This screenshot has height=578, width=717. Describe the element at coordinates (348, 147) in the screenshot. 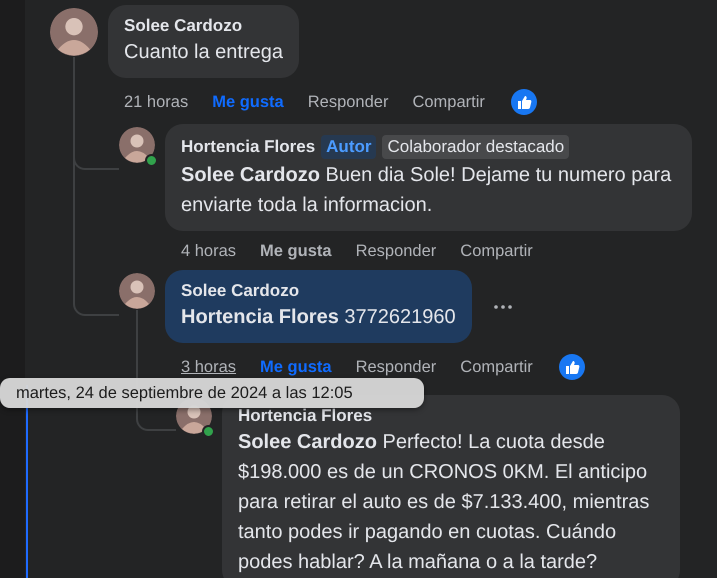

I see `author-badge: Autor` at that location.